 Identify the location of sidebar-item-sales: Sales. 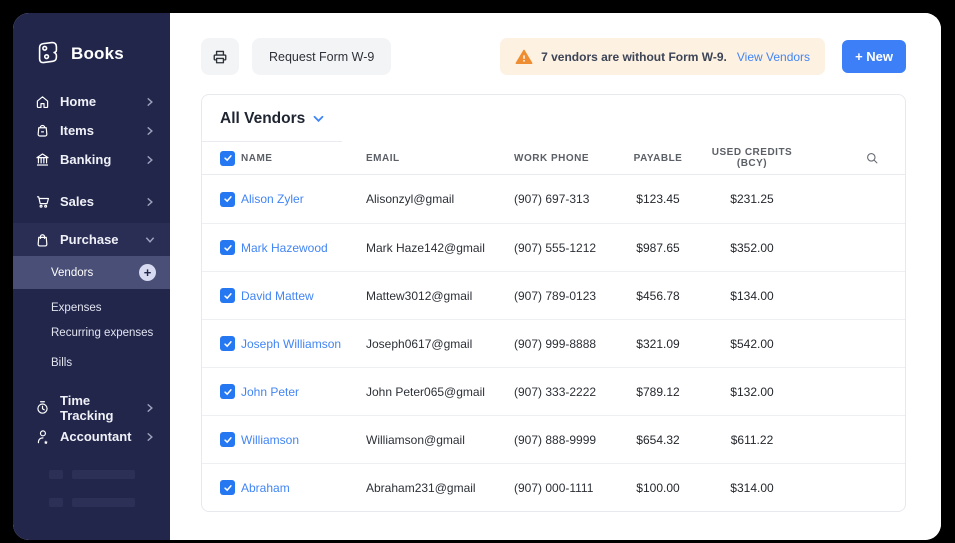
(91, 201).